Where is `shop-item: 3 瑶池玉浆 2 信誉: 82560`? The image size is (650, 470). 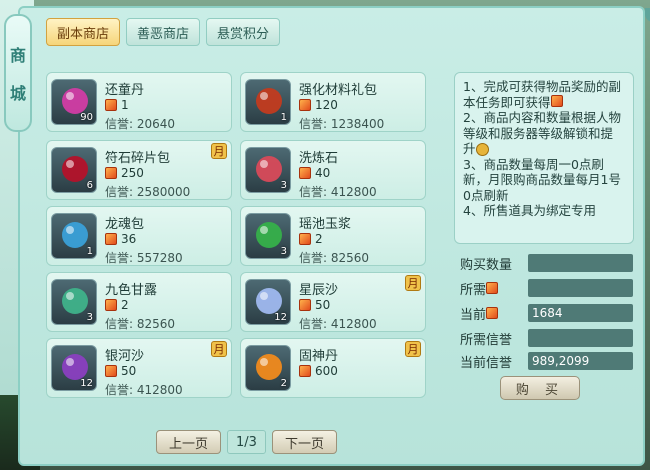 shop-item: 3 瑶池玉浆 2 信誉: 82560 is located at coordinates (333, 236).